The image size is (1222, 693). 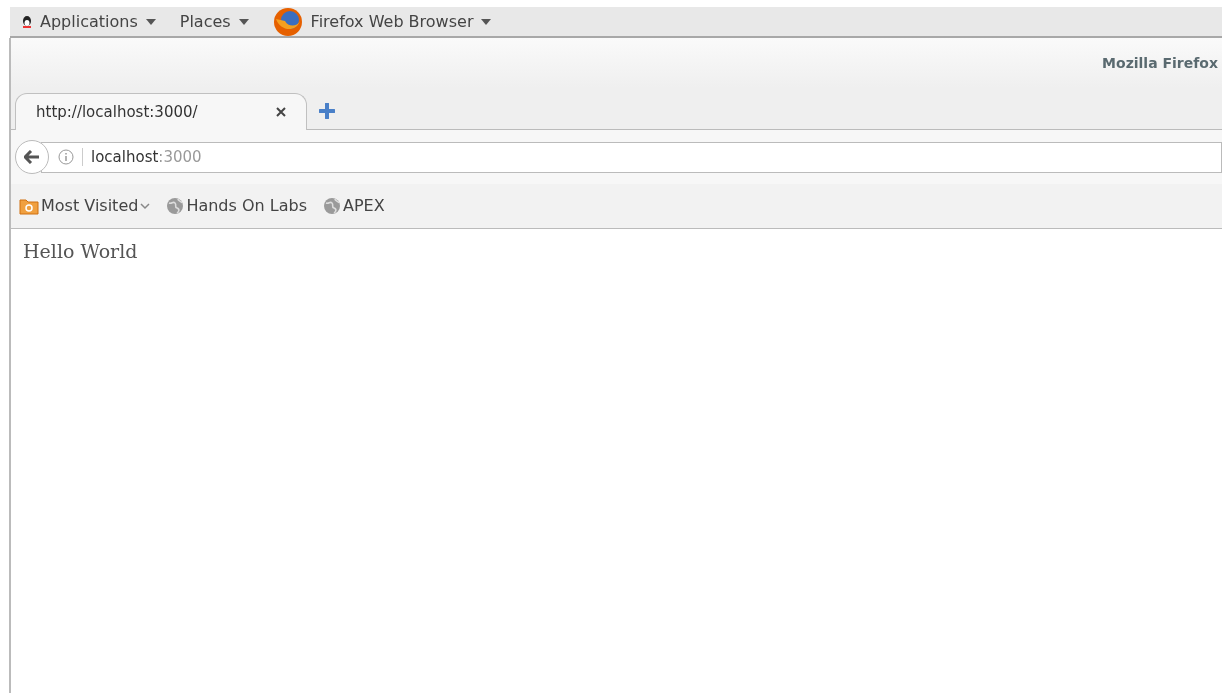 What do you see at coordinates (145, 206) in the screenshot?
I see `chevron-down-icon` at bounding box center [145, 206].